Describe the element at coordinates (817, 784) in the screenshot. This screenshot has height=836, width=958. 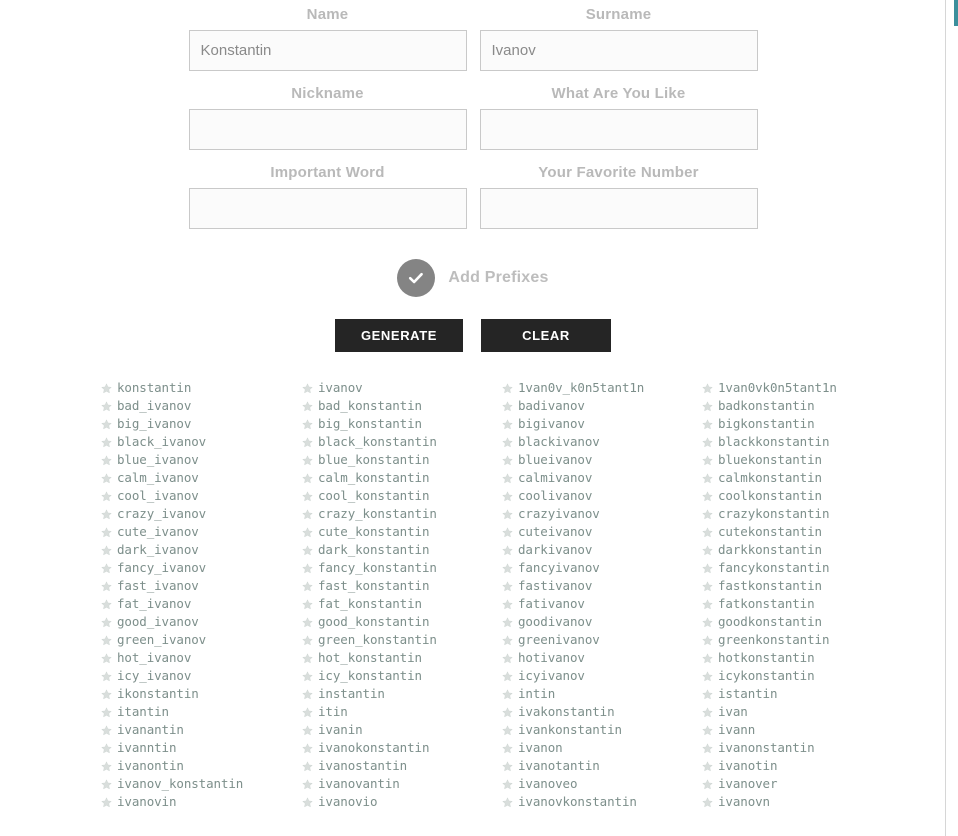
I see `result-item: ivanover` at that location.